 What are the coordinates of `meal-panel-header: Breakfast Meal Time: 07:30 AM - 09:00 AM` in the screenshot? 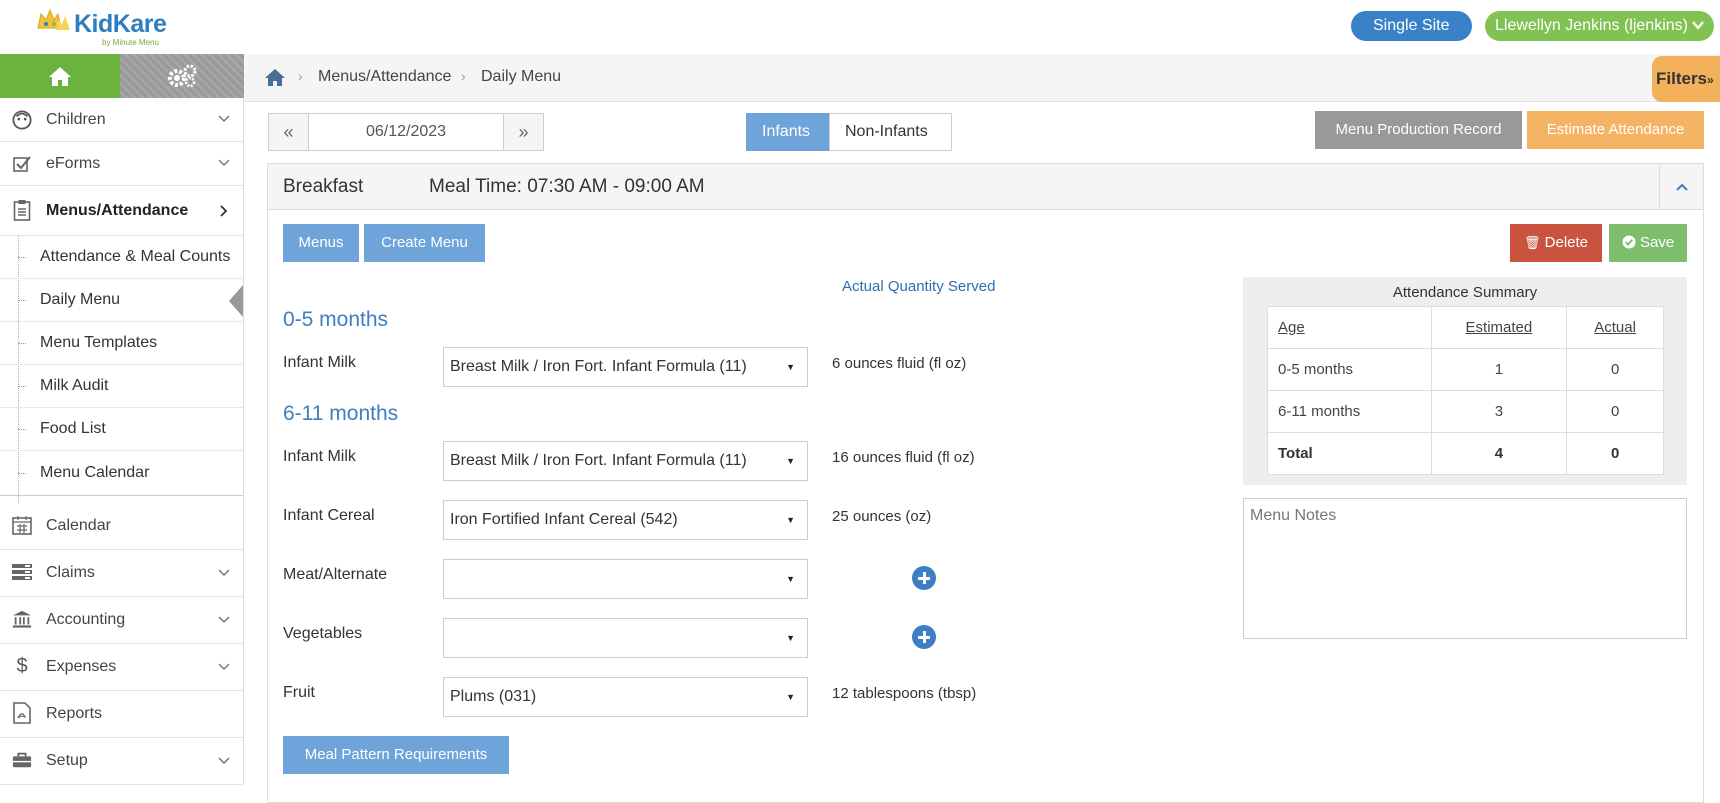 It's located at (985, 187).